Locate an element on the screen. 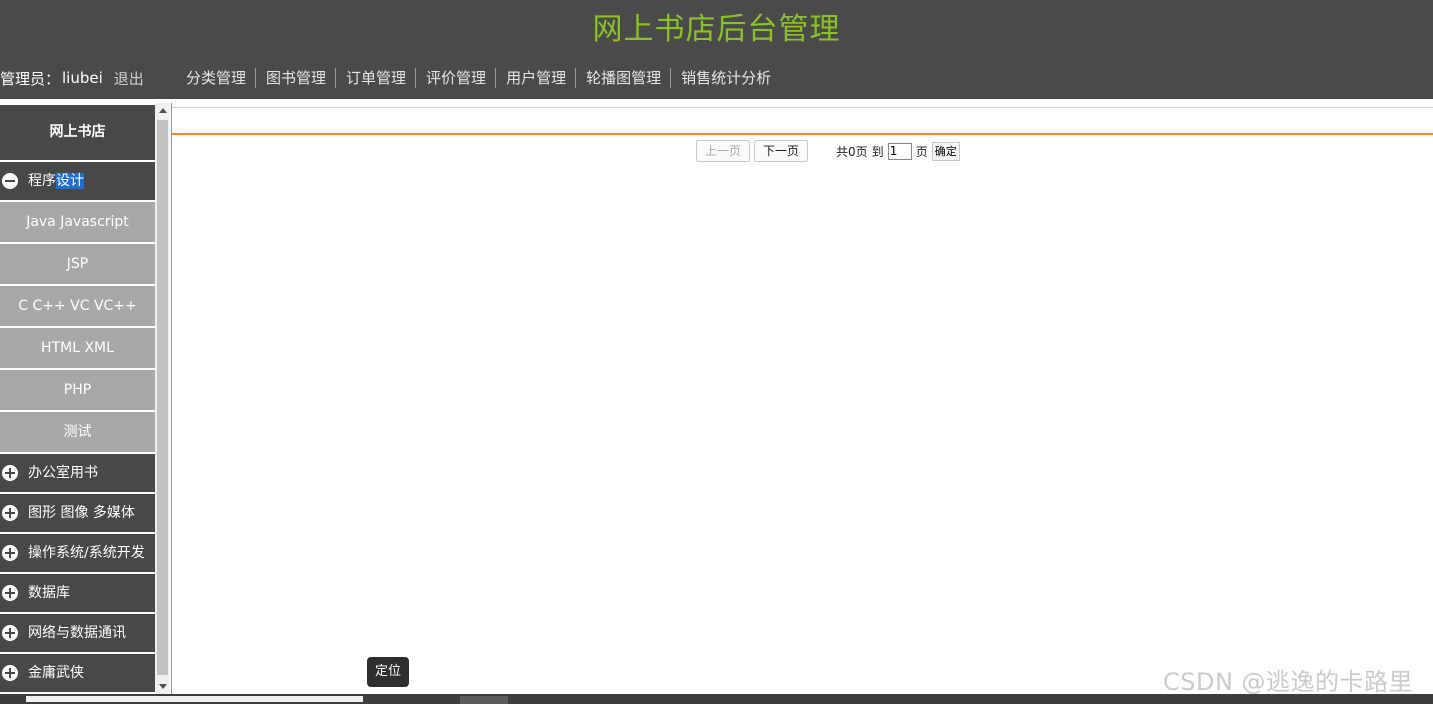 The height and width of the screenshot is (704, 1433). total-pages-text: 共0页 is located at coordinates (852, 151).